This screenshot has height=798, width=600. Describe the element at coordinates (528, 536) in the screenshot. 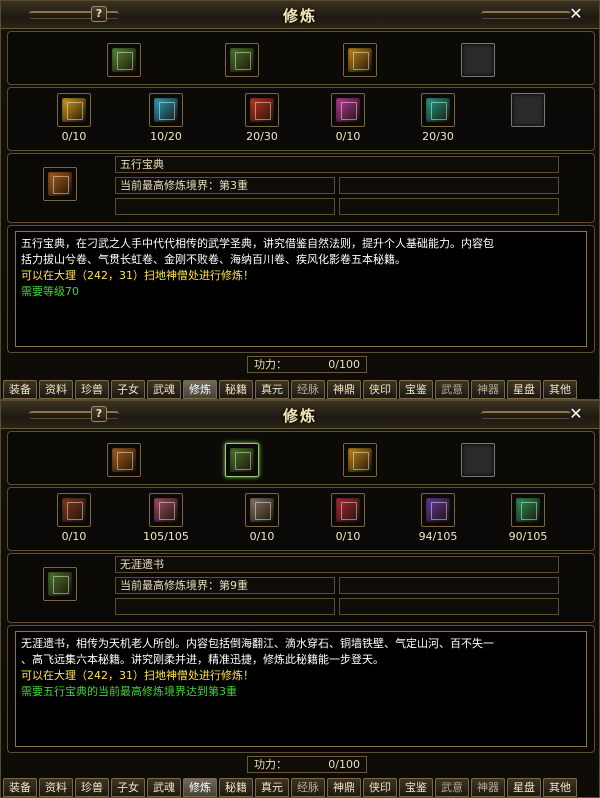

I see `chapter-count-6: 90/105` at that location.